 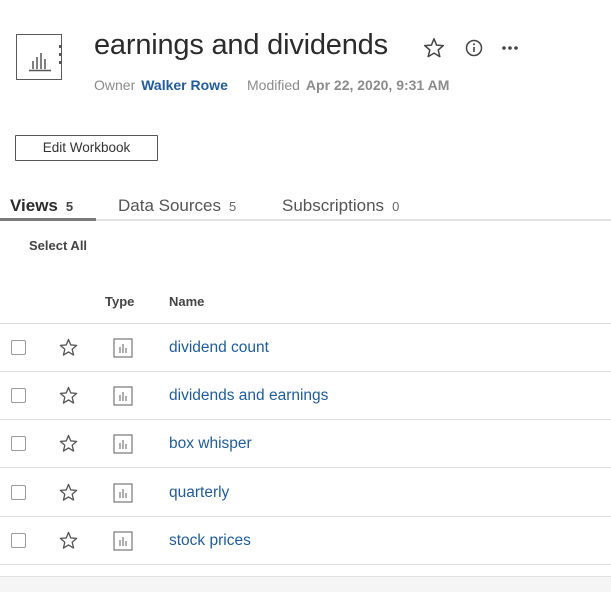 I want to click on column-header-name: Name, so click(x=186, y=301).